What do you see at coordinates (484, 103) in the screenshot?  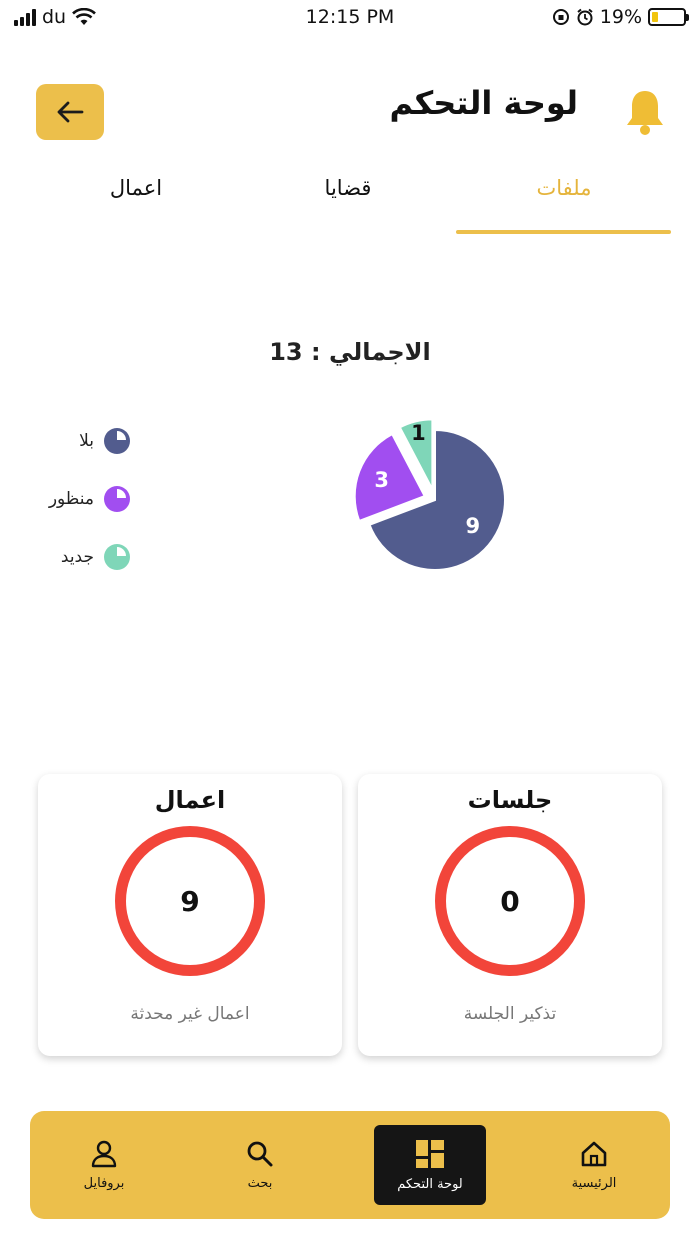 I see `page-title: لوحة التحكم` at bounding box center [484, 103].